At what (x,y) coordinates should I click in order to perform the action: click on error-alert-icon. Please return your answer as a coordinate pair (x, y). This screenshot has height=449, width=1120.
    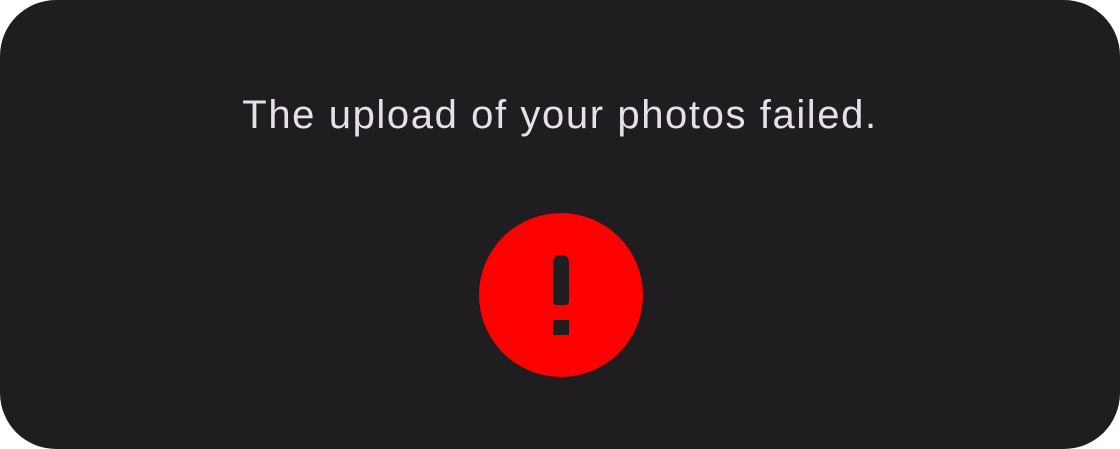
    Looking at the image, I should click on (561, 295).